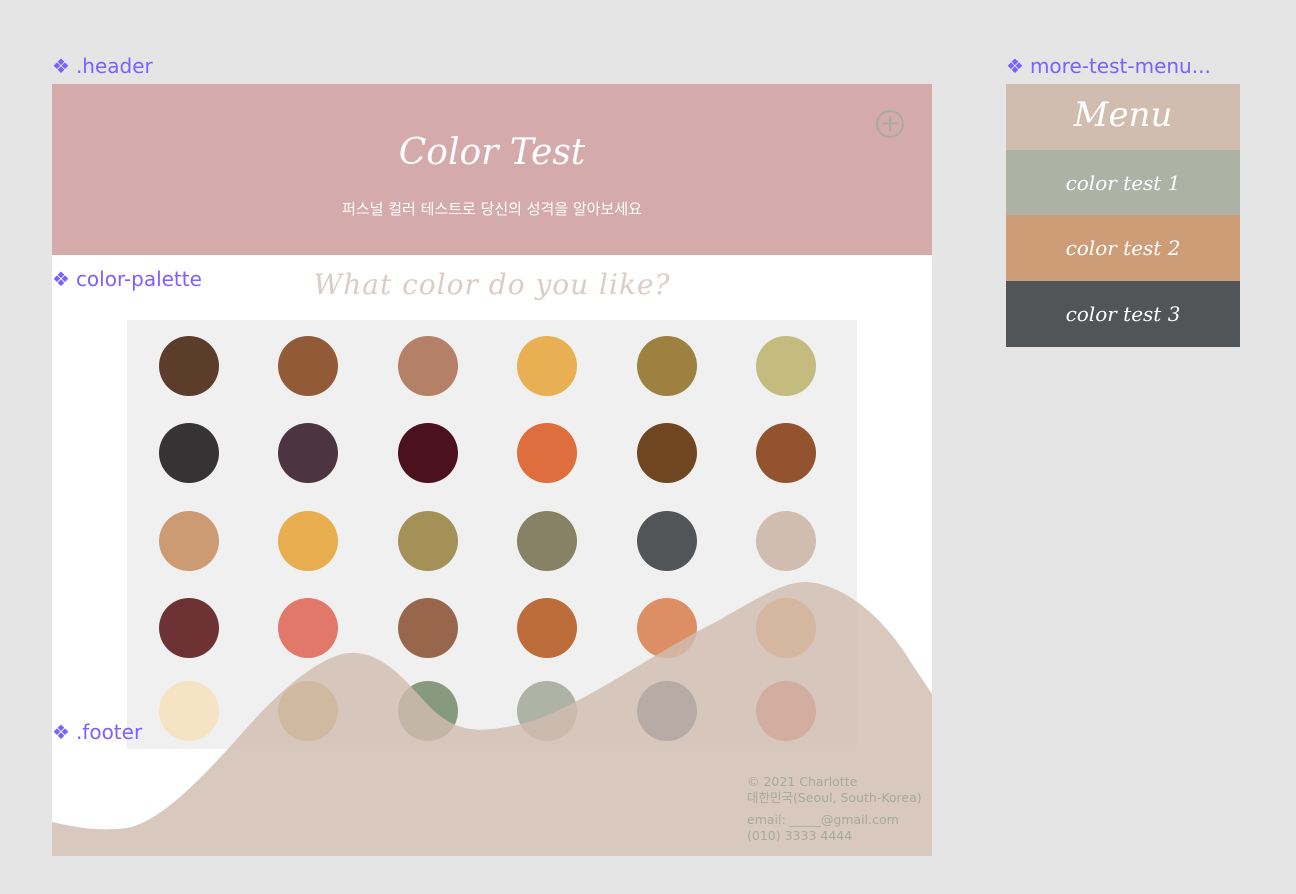 The image size is (1296, 894). I want to click on header-component-label: ❖ .header, so click(102, 66).